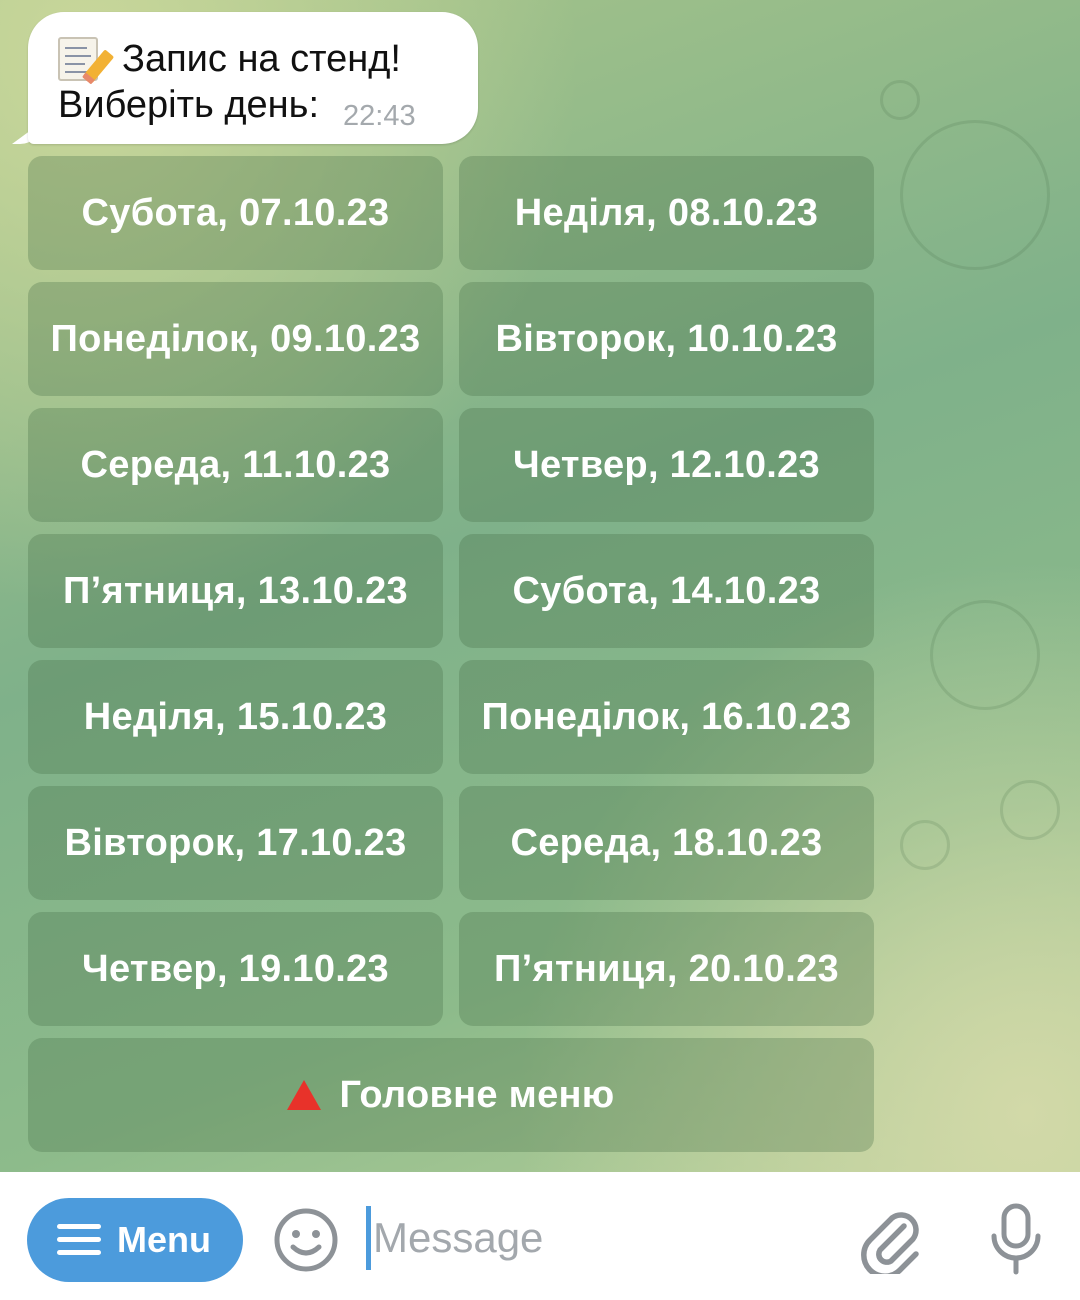  I want to click on emoji-icon, so click(306, 1240).